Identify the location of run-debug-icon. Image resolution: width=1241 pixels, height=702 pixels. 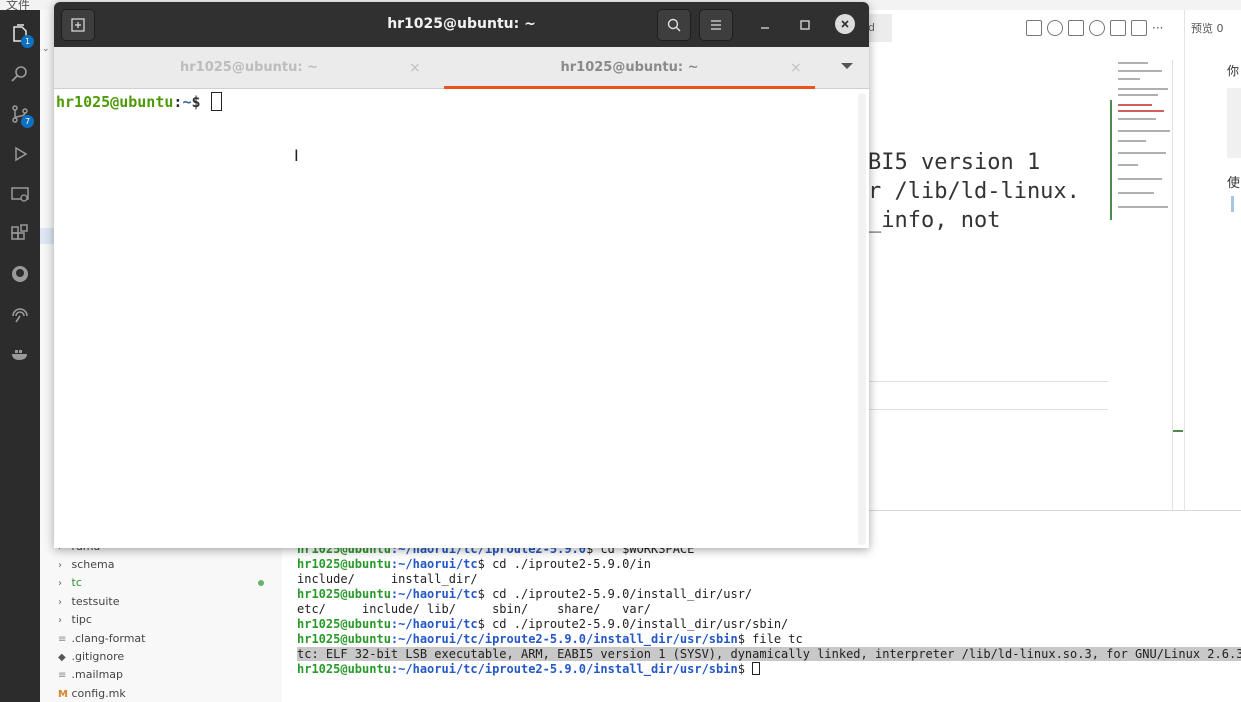
(20, 154).